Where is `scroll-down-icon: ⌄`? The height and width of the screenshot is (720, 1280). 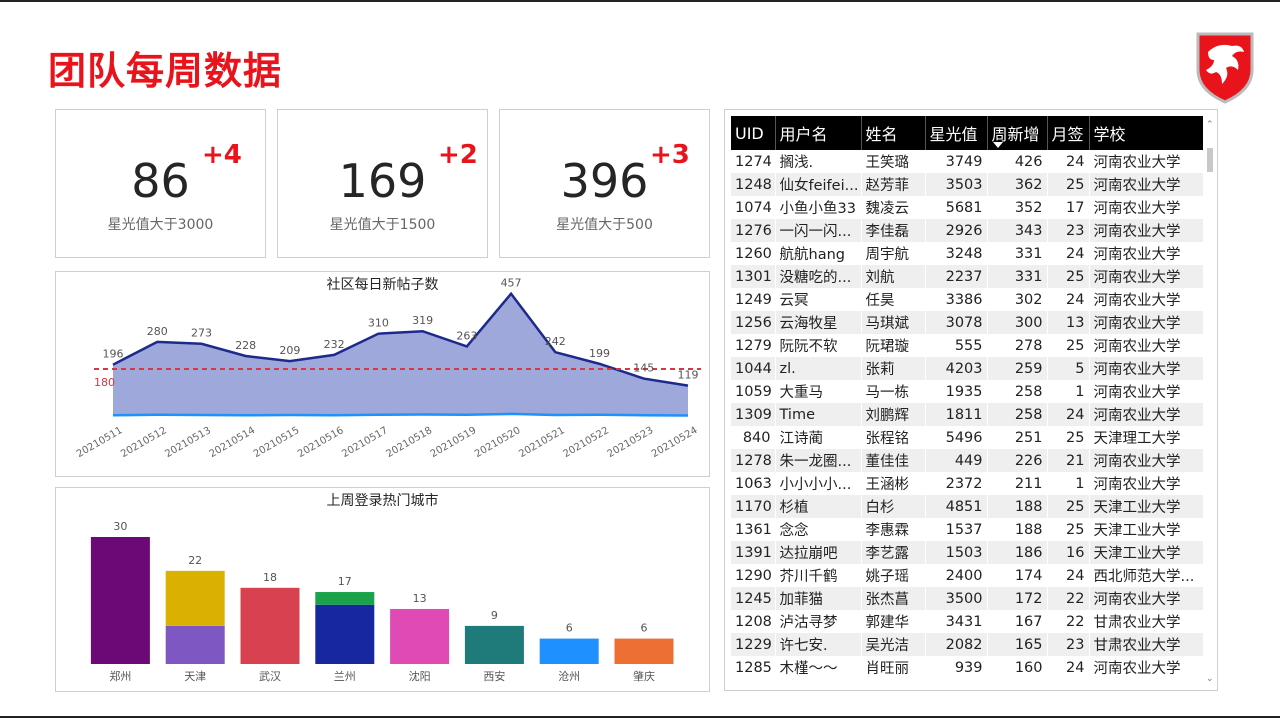
scroll-down-icon: ⌄ is located at coordinates (1210, 679).